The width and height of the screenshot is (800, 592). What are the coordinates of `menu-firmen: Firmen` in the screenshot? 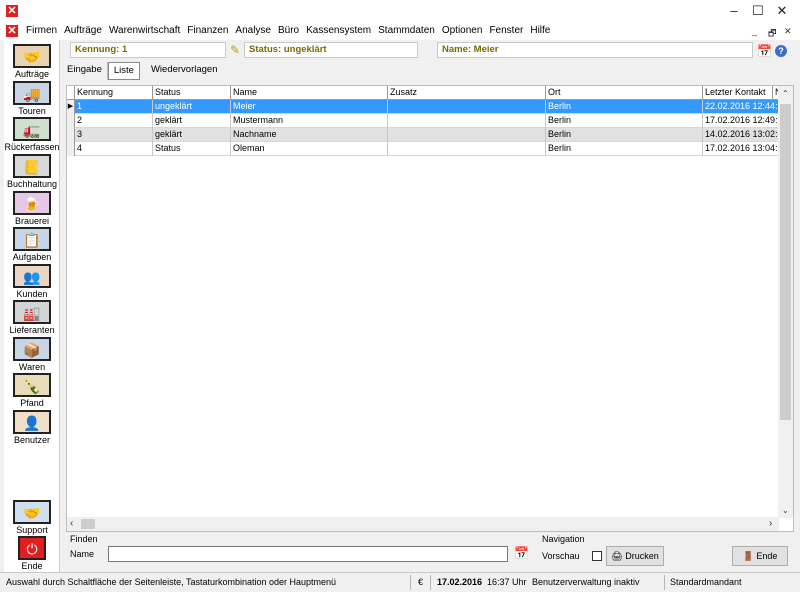 It's located at (41, 30).